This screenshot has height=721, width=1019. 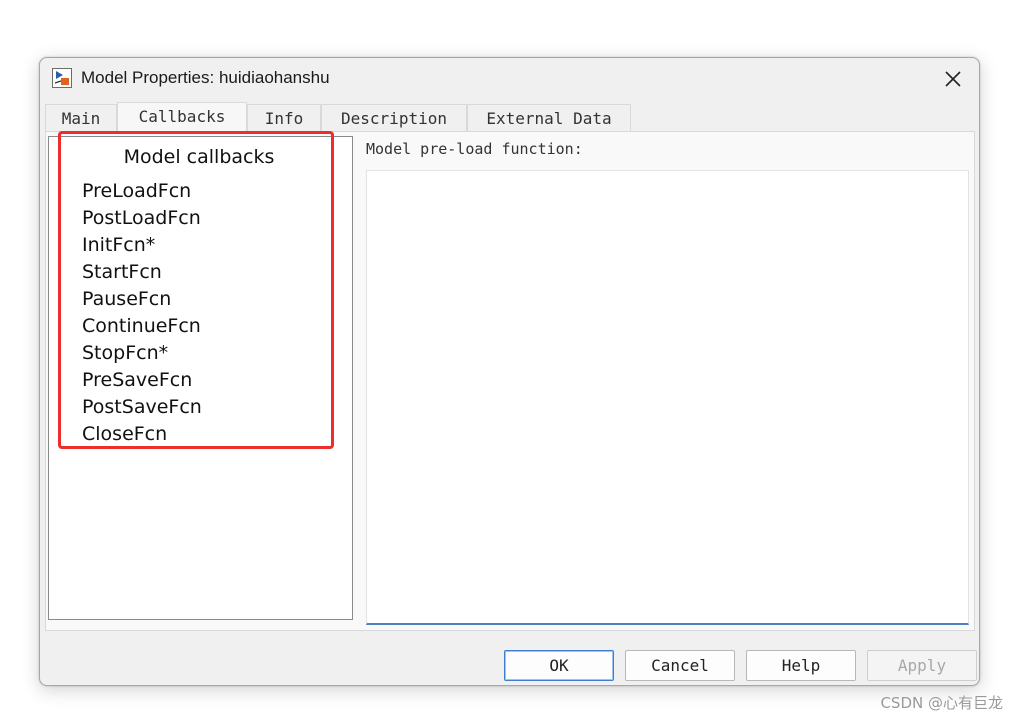 What do you see at coordinates (142, 191) in the screenshot?
I see `callback-item-preloadfcn: PreLoadFcn` at bounding box center [142, 191].